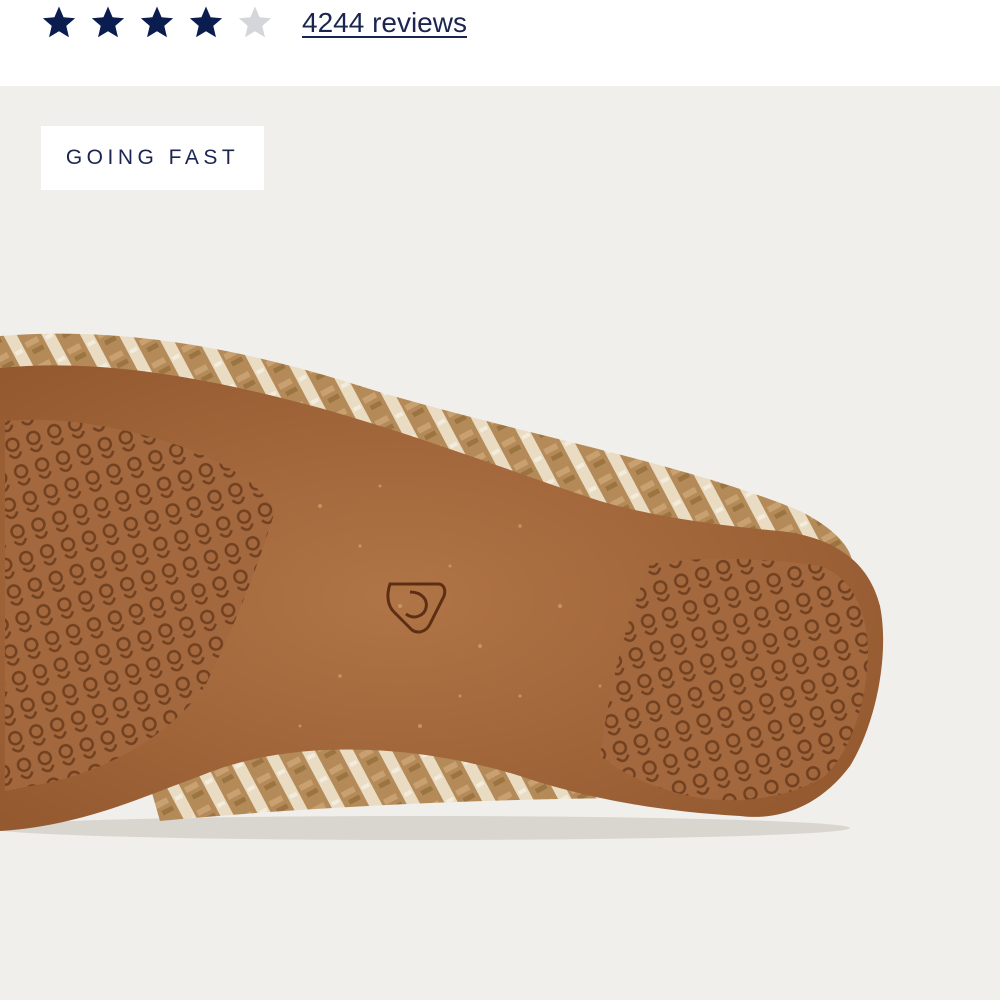 Image resolution: width=1000 pixels, height=1000 pixels. What do you see at coordinates (425, 828) in the screenshot?
I see `floor-shadow` at bounding box center [425, 828].